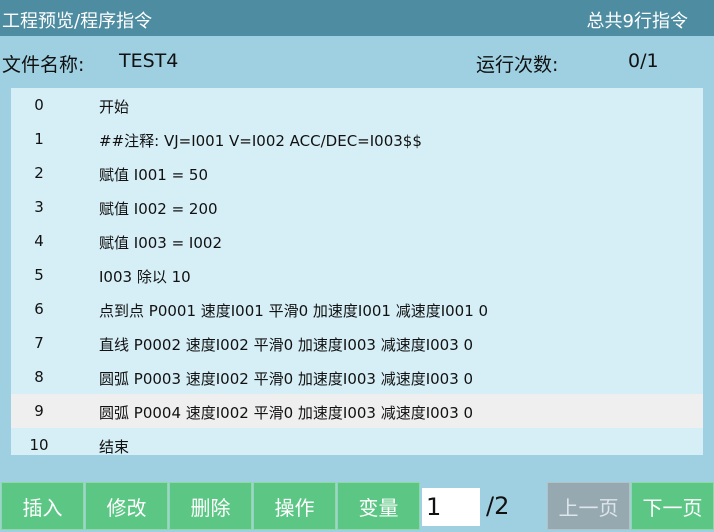 This screenshot has width=714, height=532. Describe the element at coordinates (77, 21) in the screenshot. I see `page-title: 工程预览/程序指令` at that location.